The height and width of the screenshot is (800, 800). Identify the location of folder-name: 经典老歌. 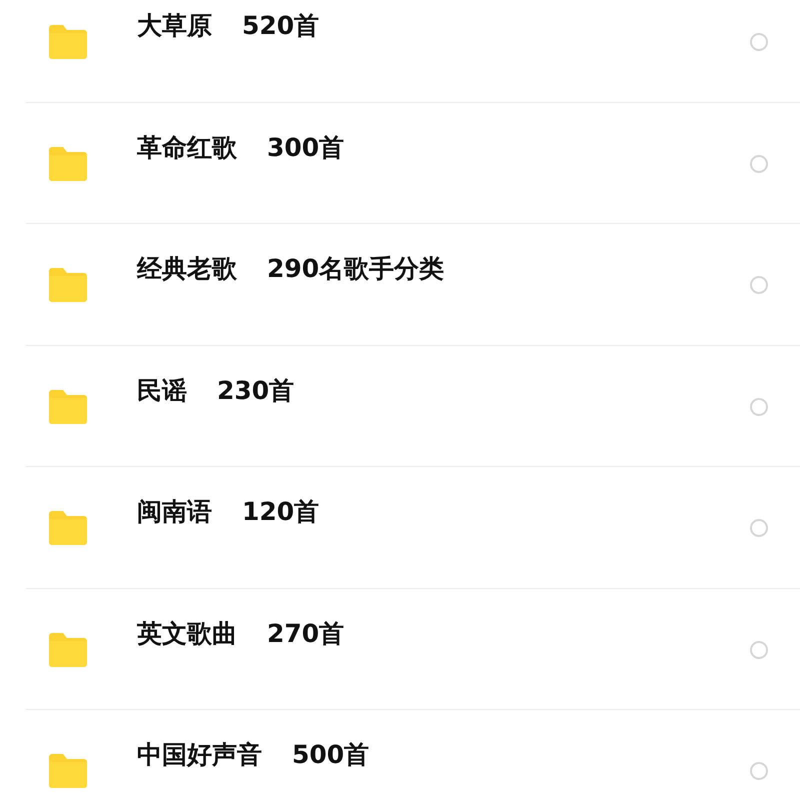
(187, 269).